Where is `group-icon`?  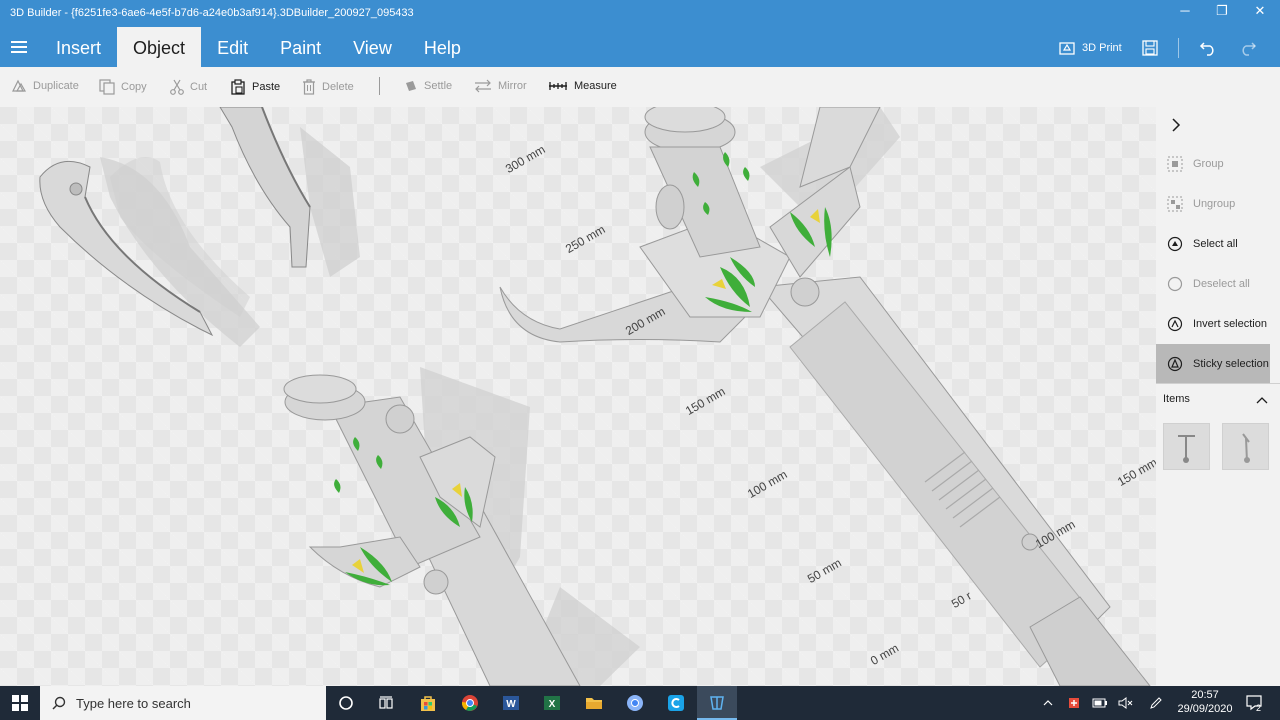 group-icon is located at coordinates (1175, 164).